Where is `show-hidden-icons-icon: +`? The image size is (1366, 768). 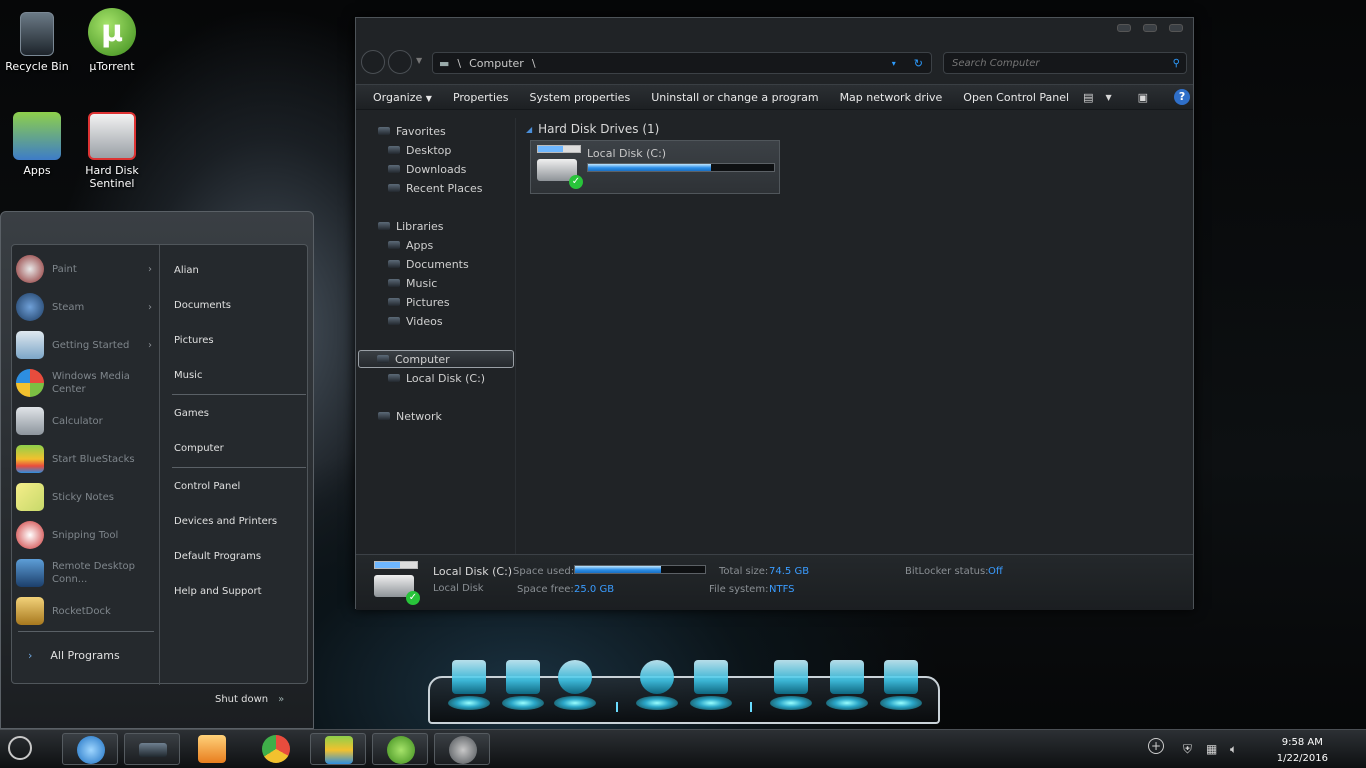 show-hidden-icons-icon: + is located at coordinates (1156, 746).